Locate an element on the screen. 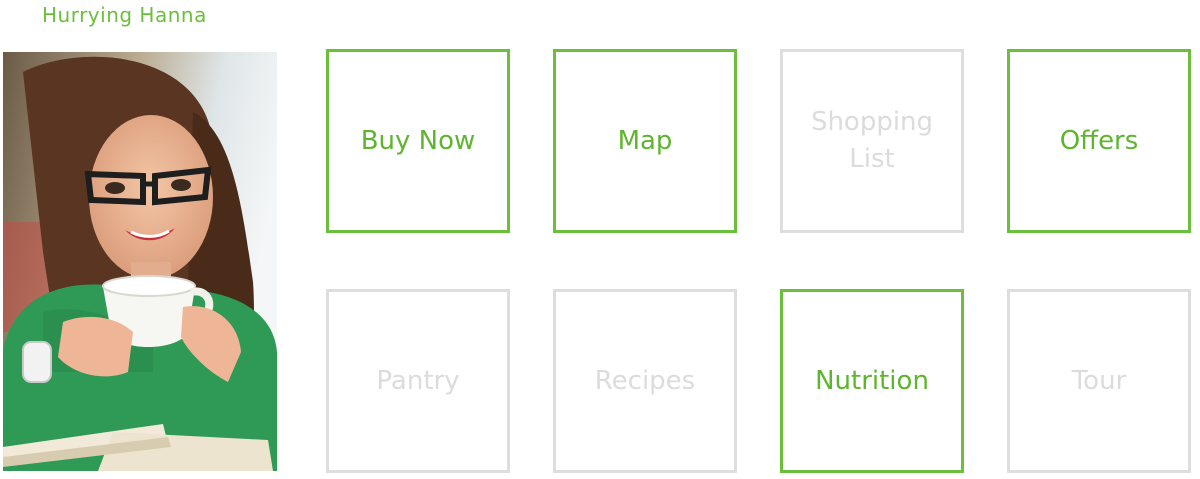  persona-name: Hurrying Hanna is located at coordinates (124, 15).